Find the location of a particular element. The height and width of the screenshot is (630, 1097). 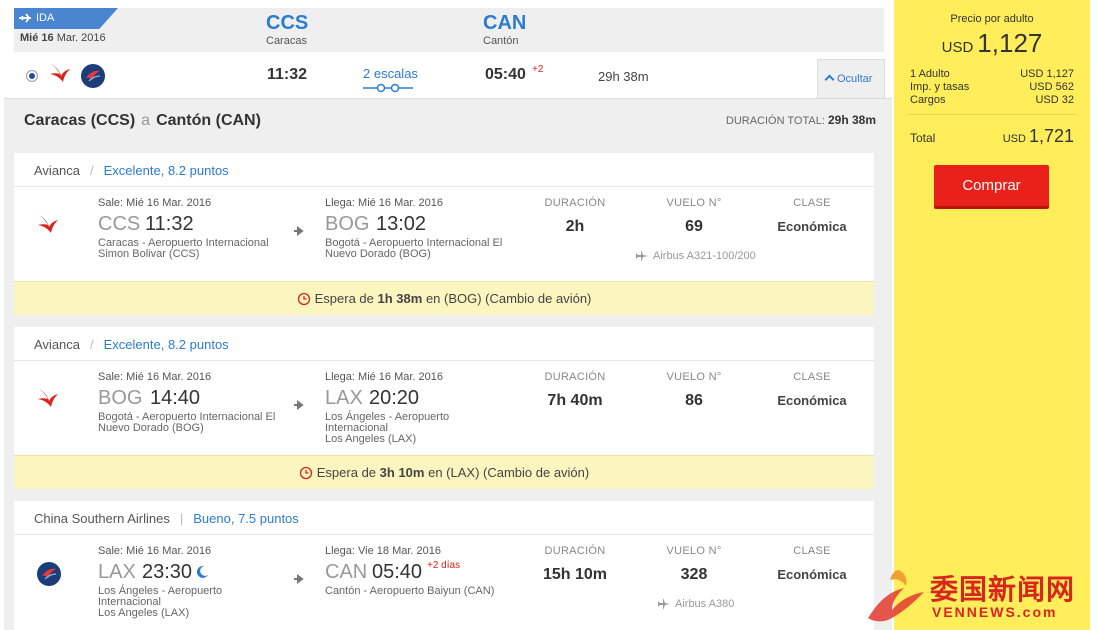

departure-time: 14:40 is located at coordinates (175, 398).